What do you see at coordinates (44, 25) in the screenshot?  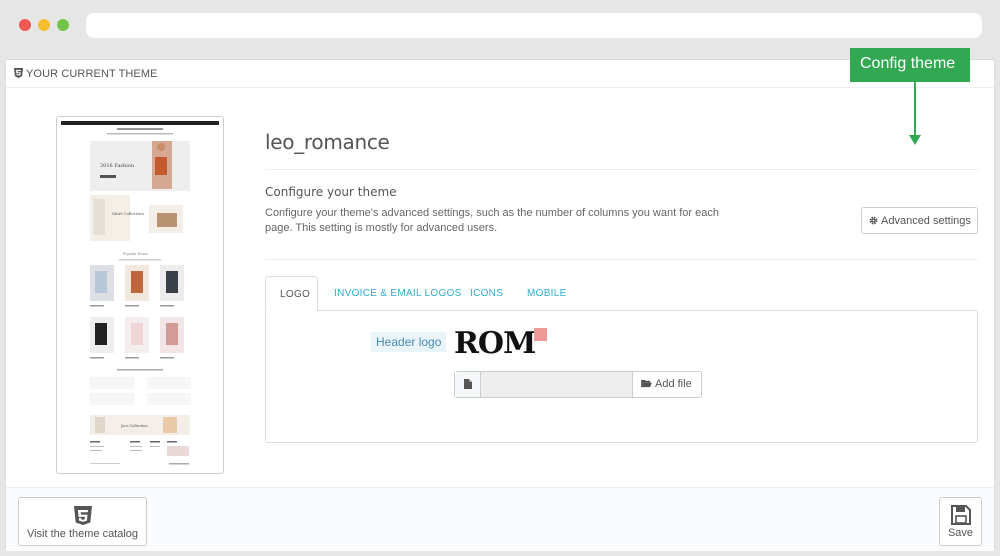 I see `minimize-window-button` at bounding box center [44, 25].